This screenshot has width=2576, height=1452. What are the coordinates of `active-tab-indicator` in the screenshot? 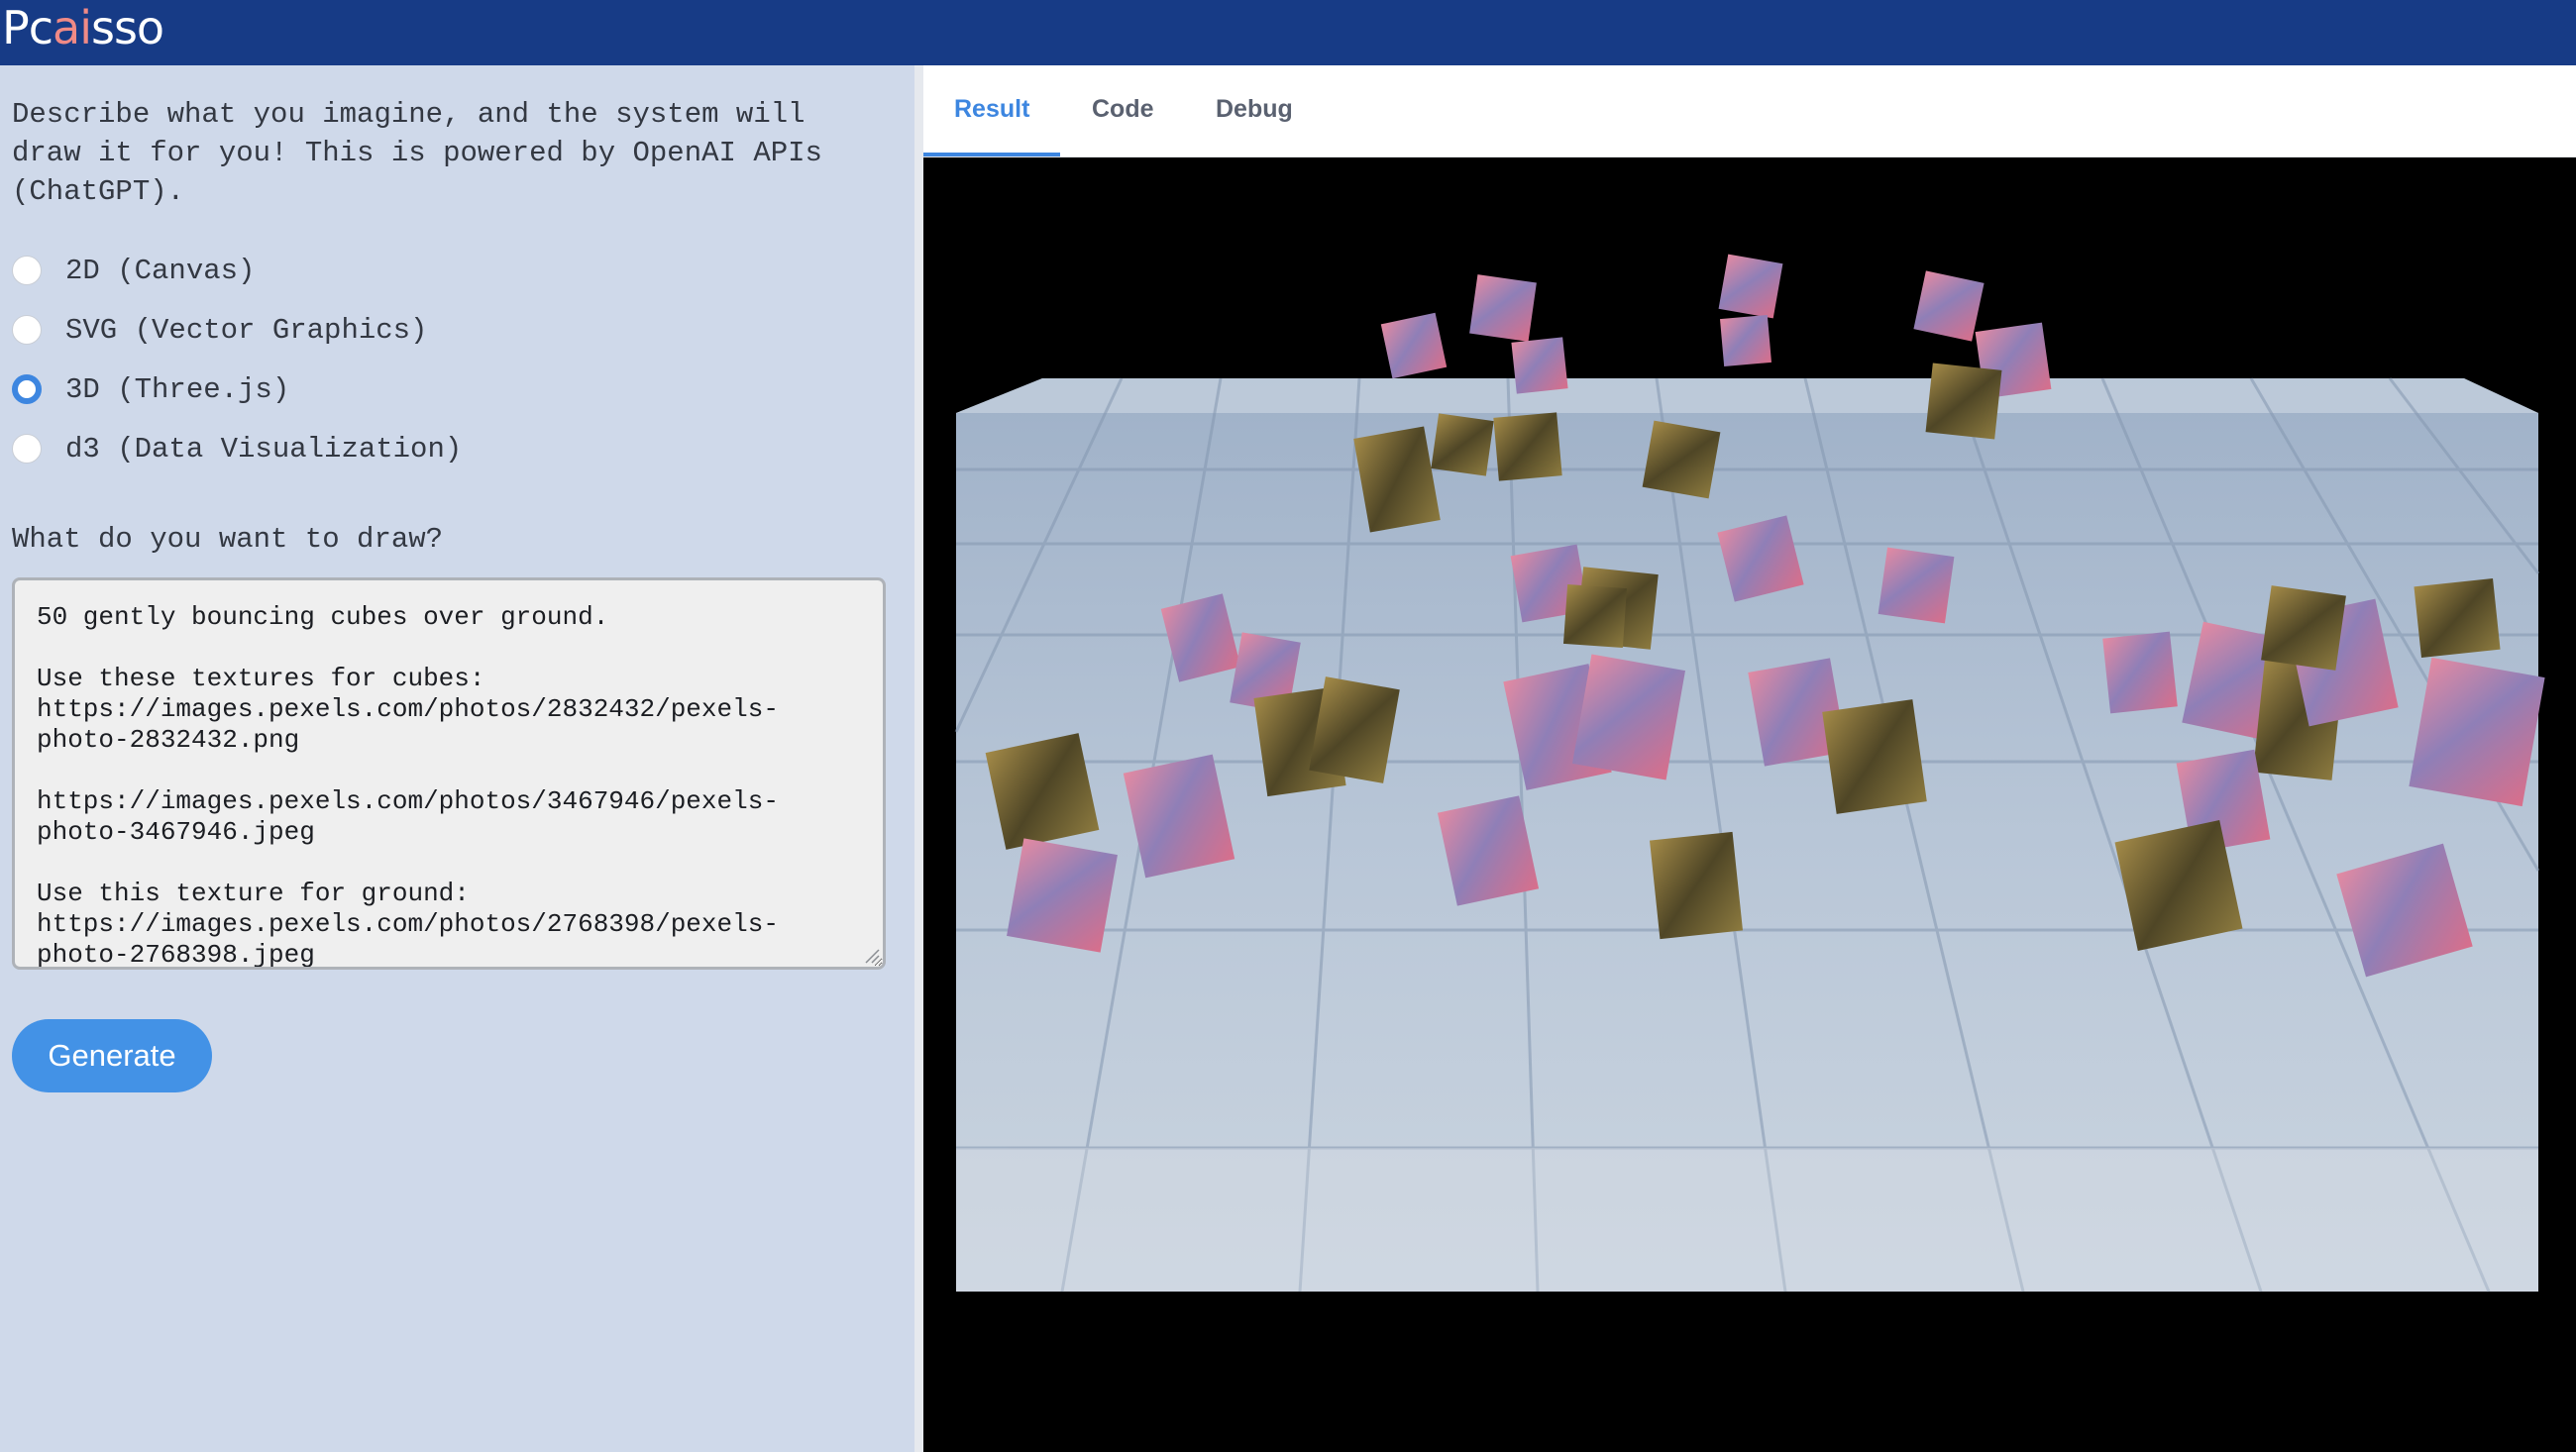 It's located at (991, 154).